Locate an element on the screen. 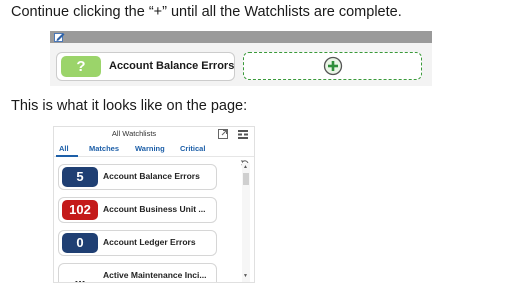 This screenshot has height=308, width=505. toolbar-bar is located at coordinates (241, 37).